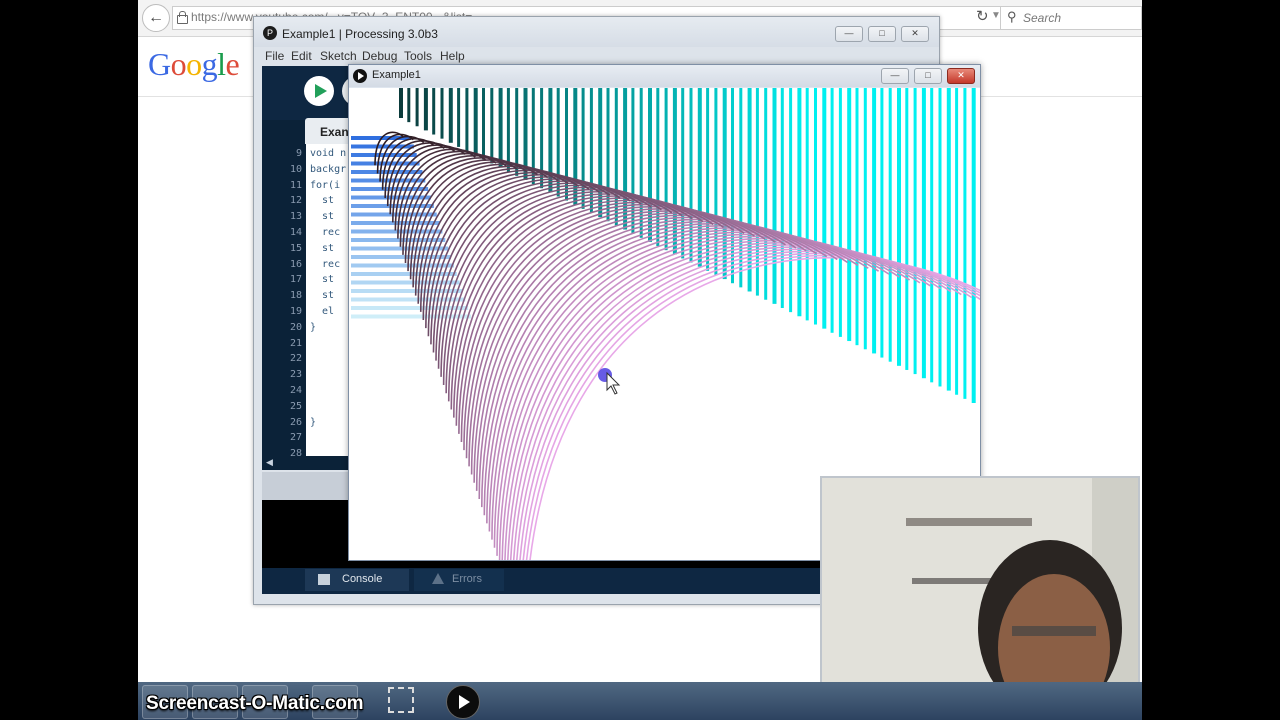 The image size is (1280, 720). Describe the element at coordinates (295, 375) in the screenshot. I see `line-number: 23` at that location.